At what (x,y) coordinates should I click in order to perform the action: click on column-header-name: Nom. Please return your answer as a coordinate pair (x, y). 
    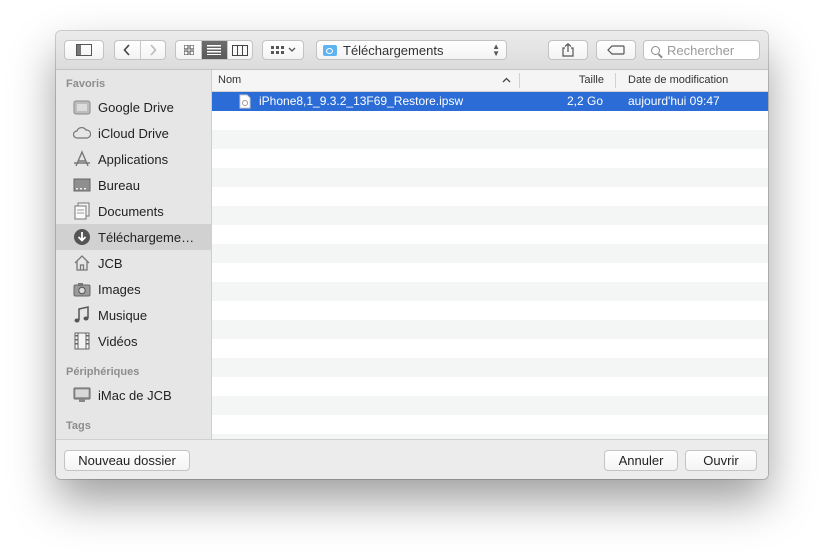
    Looking at the image, I should click on (229, 80).